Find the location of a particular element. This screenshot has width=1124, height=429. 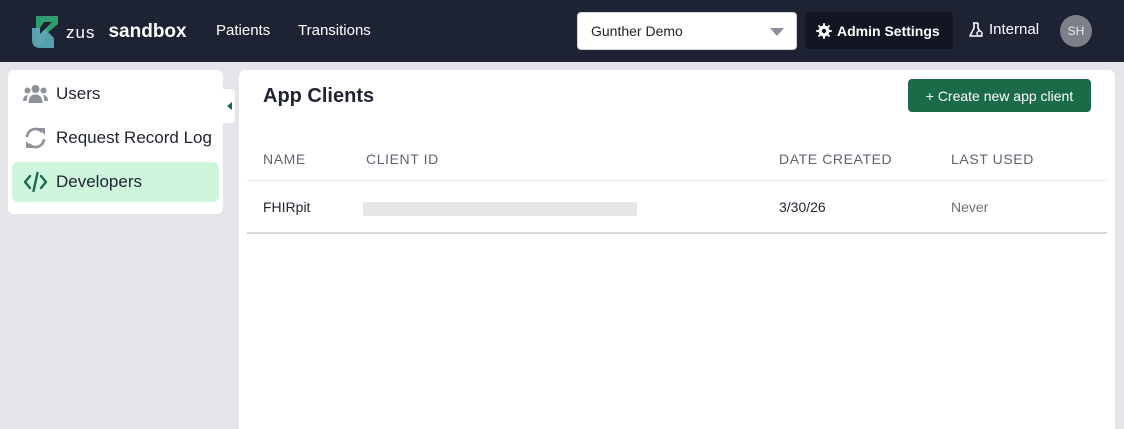

sidebar-item-label: Request Record Log is located at coordinates (134, 137).